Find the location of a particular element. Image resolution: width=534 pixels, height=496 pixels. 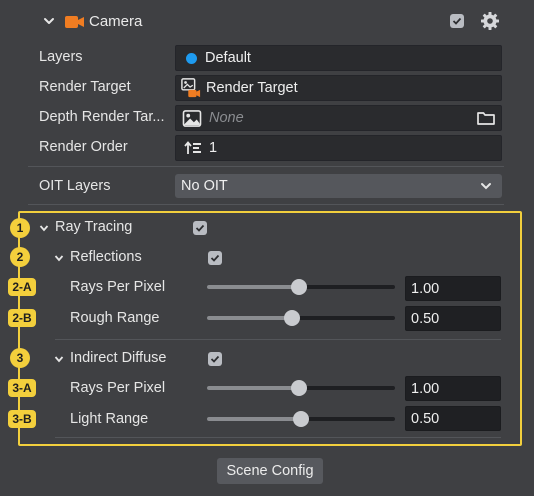

indirect-rays-per-pixel-slider is located at coordinates (301, 388).